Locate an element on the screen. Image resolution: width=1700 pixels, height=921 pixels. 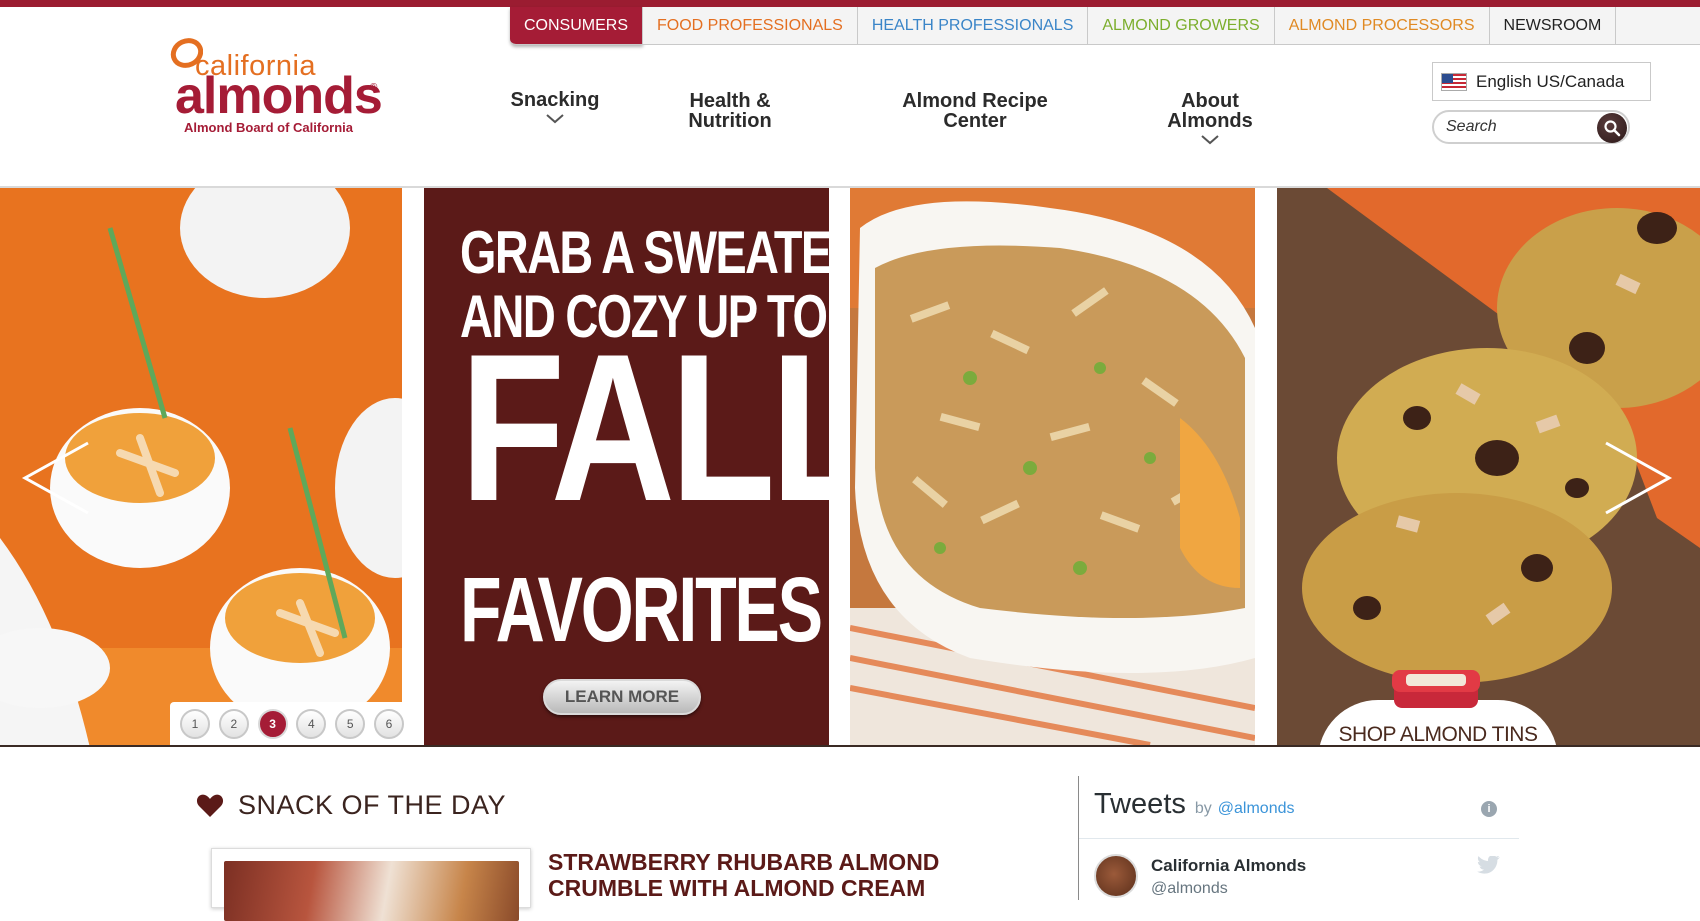
search-box is located at coordinates (1531, 127).